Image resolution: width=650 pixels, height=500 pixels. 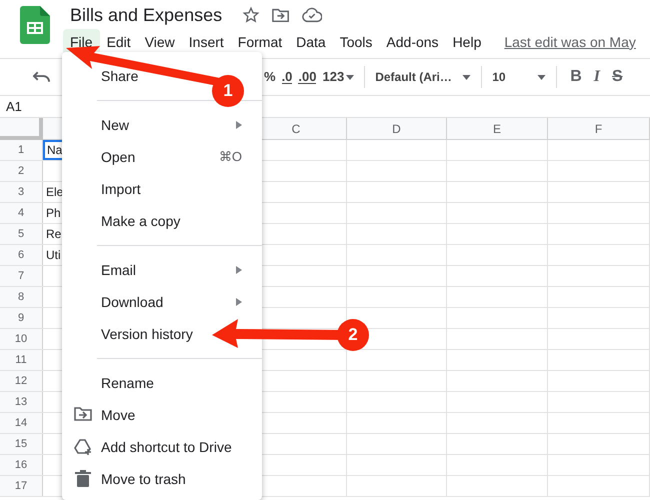 I want to click on undo-icon, so click(x=41, y=77).